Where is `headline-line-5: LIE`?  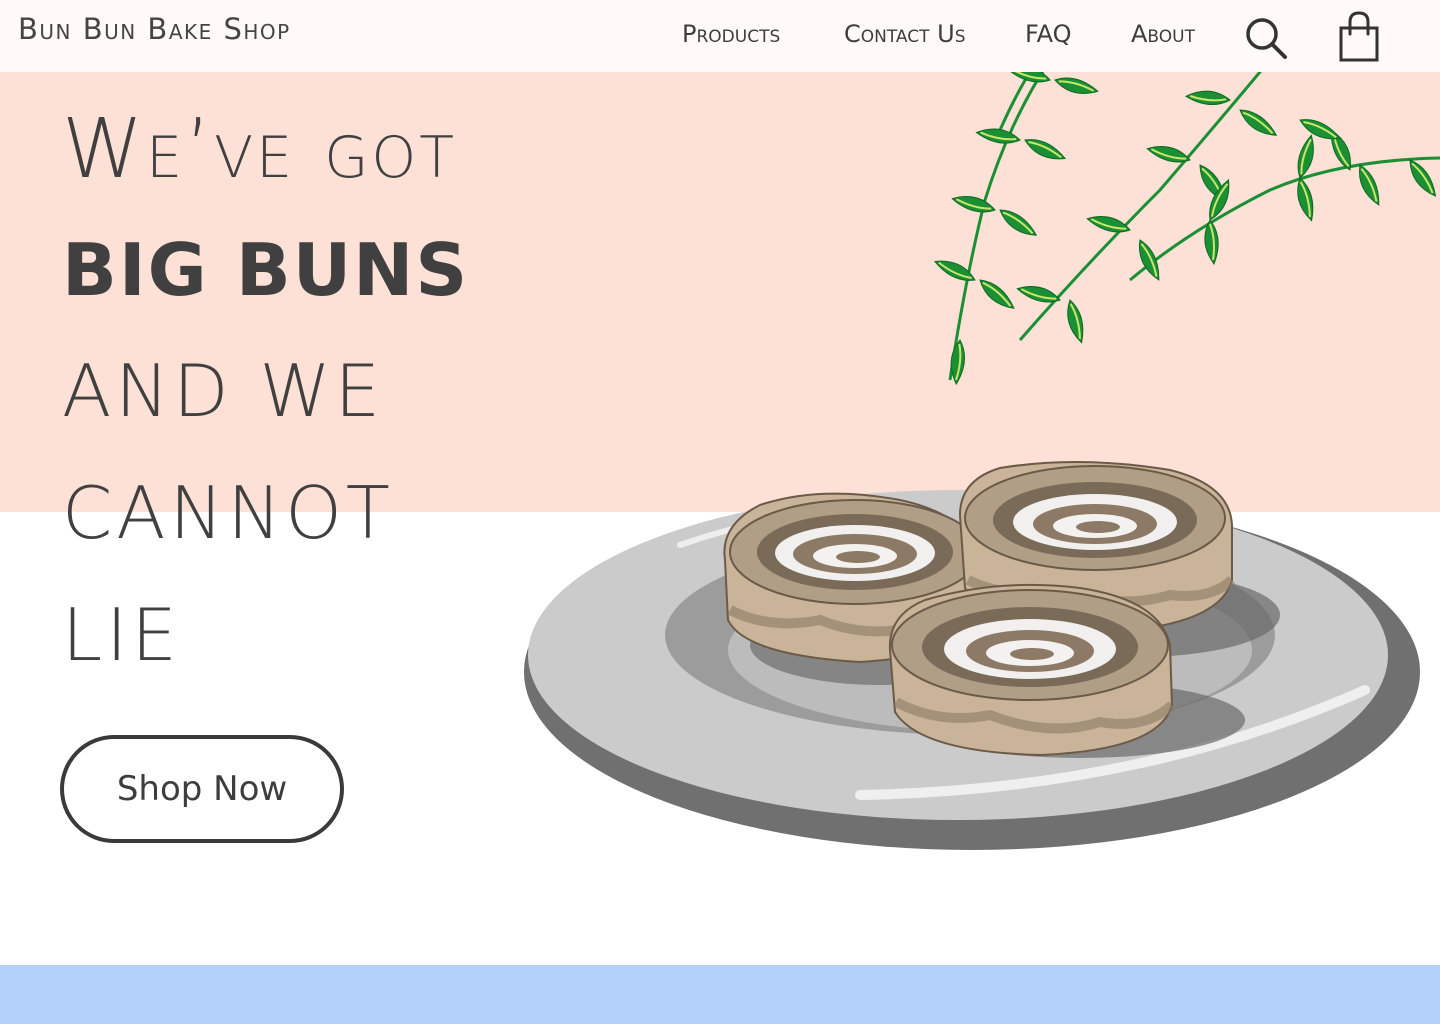 headline-line-5: LIE is located at coordinates (121, 635).